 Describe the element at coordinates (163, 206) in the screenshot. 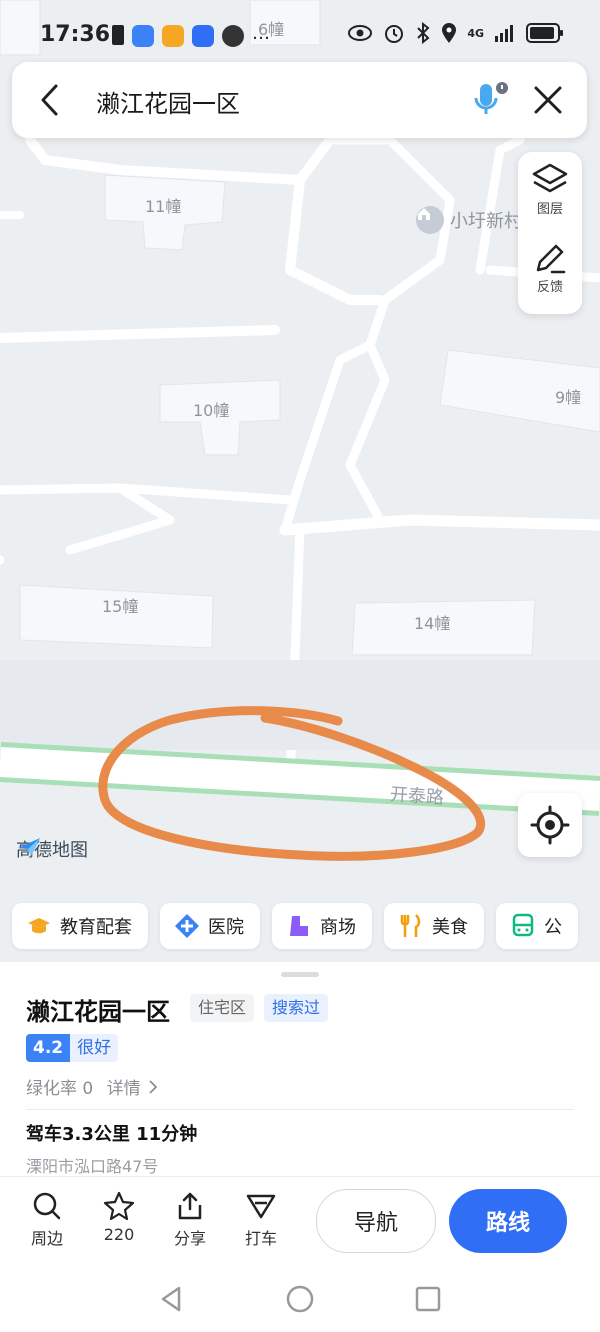

I see `building-label-11: 11幢` at that location.